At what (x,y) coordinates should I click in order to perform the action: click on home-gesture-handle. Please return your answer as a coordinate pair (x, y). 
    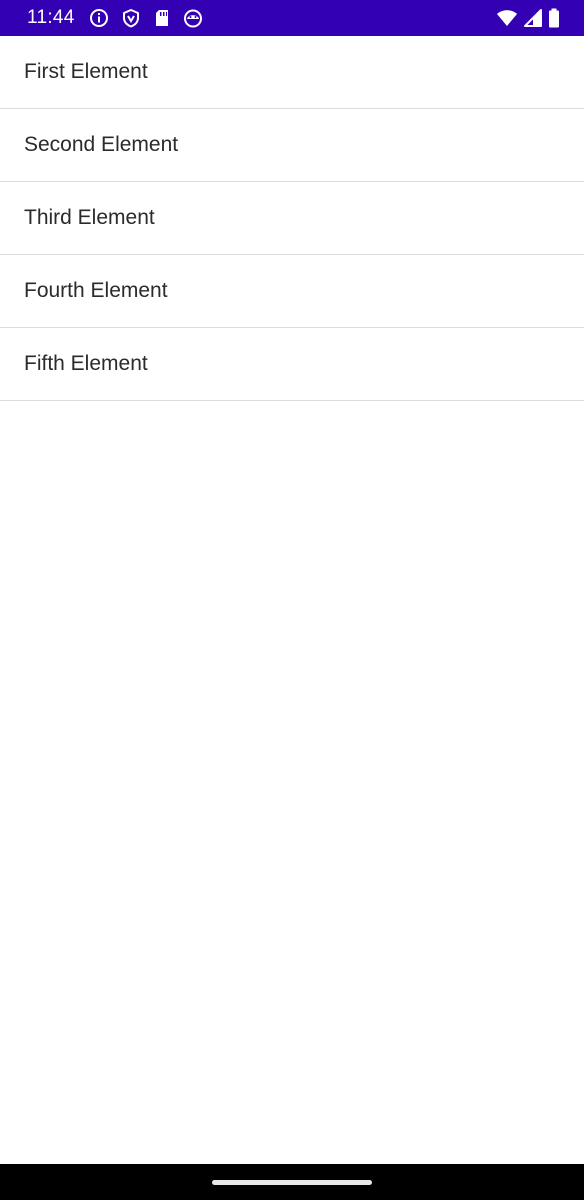
    Looking at the image, I should click on (292, 1182).